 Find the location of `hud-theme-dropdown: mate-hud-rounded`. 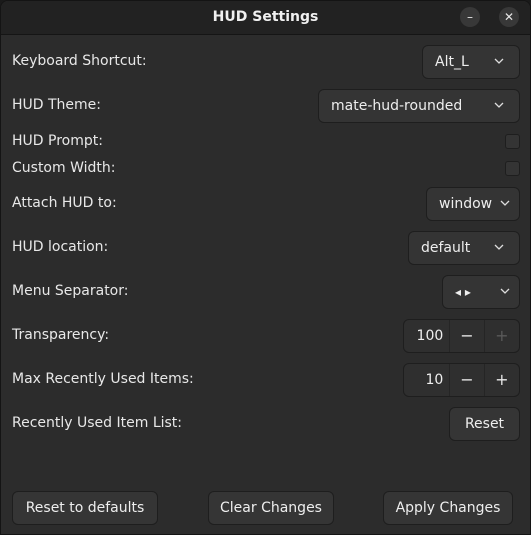

hud-theme-dropdown: mate-hud-rounded is located at coordinates (419, 106).